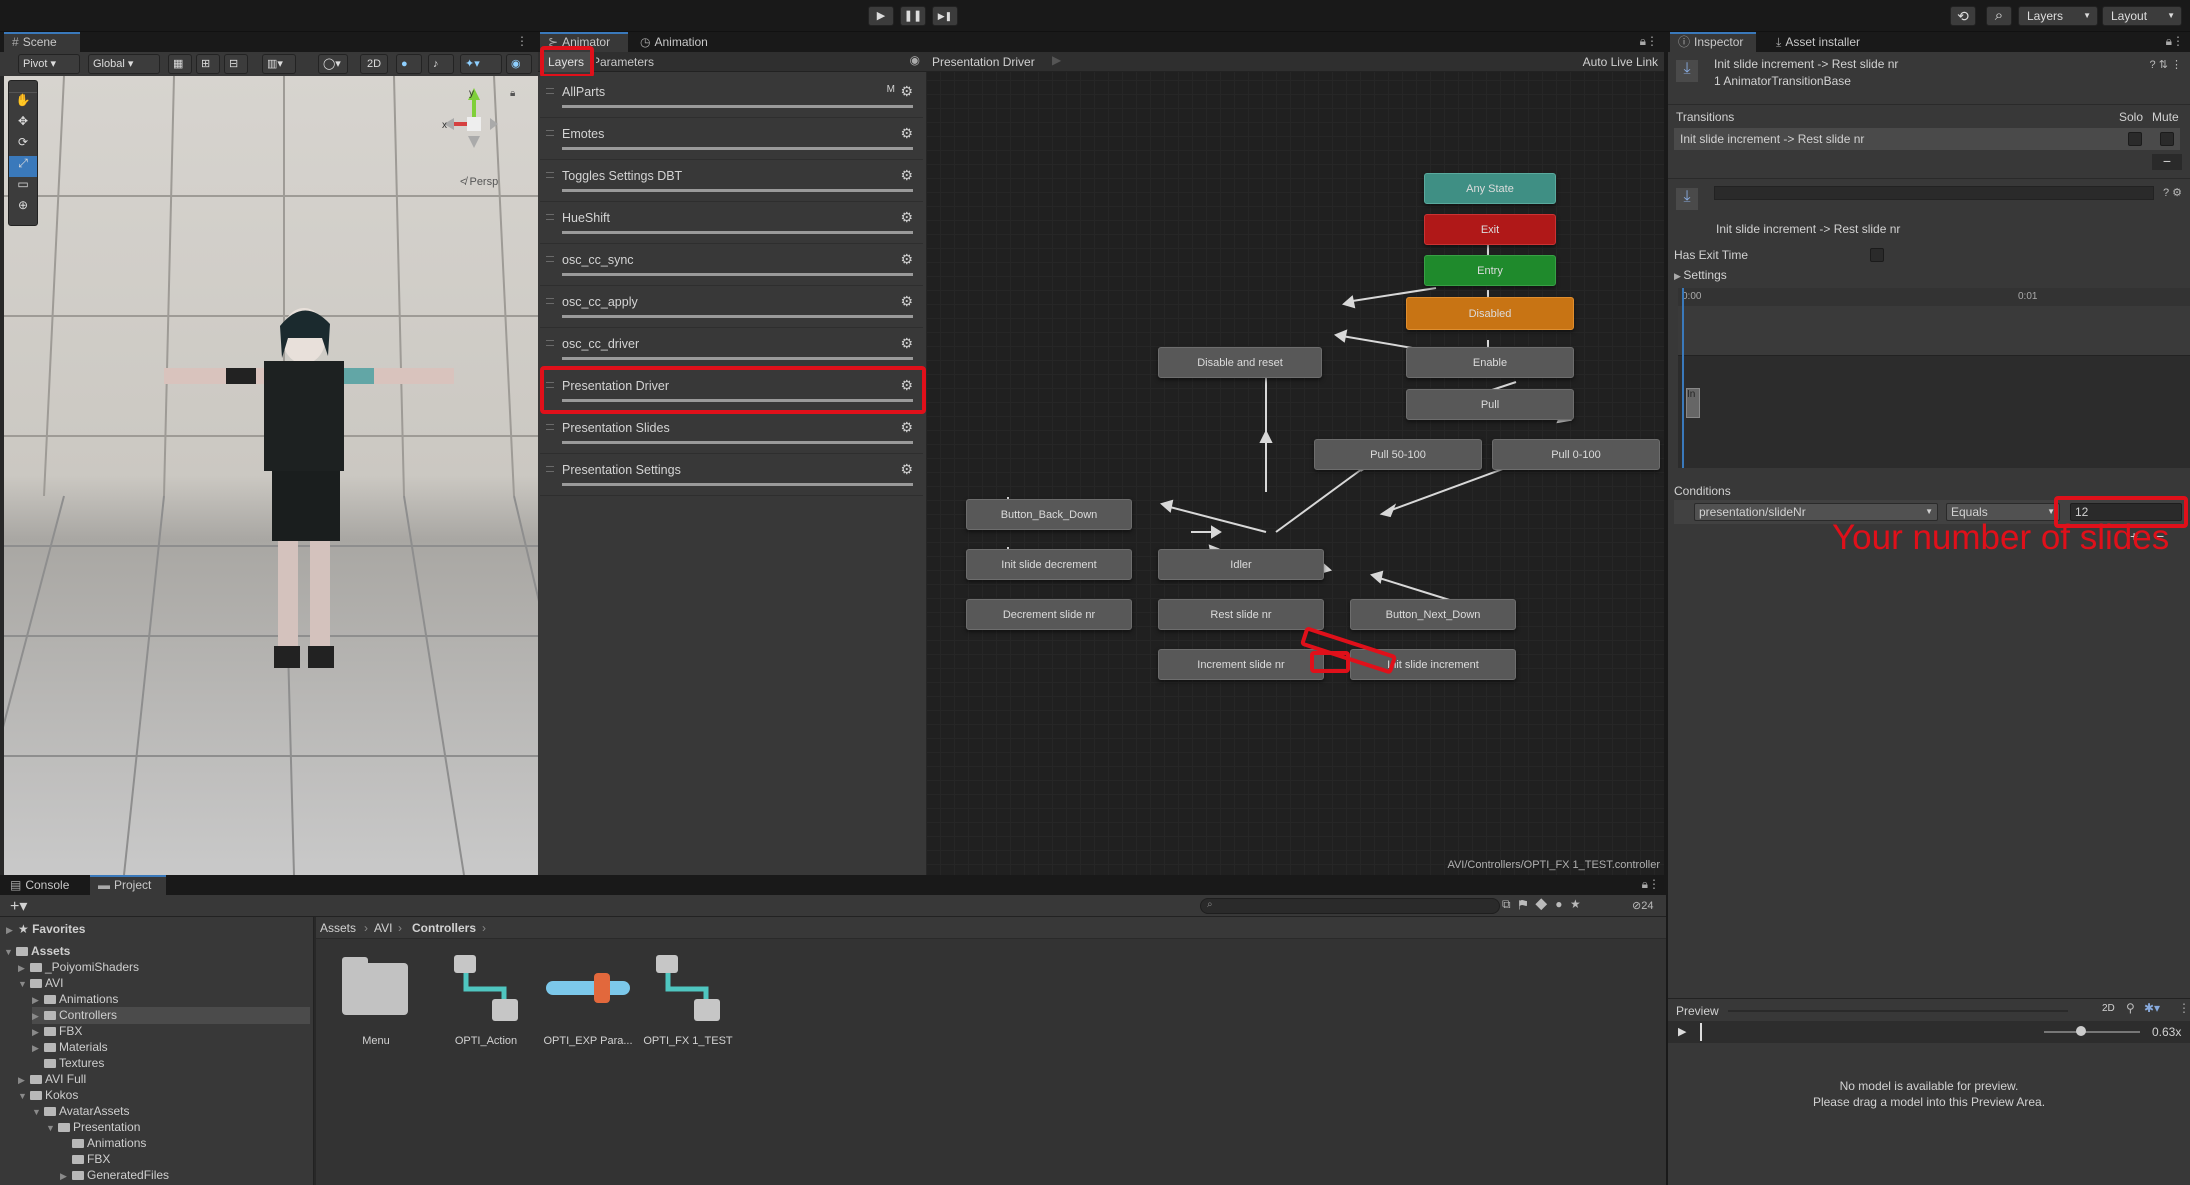 The height and width of the screenshot is (1185, 2190). I want to click on tree-item: ▶ Animations, so click(75, 999).